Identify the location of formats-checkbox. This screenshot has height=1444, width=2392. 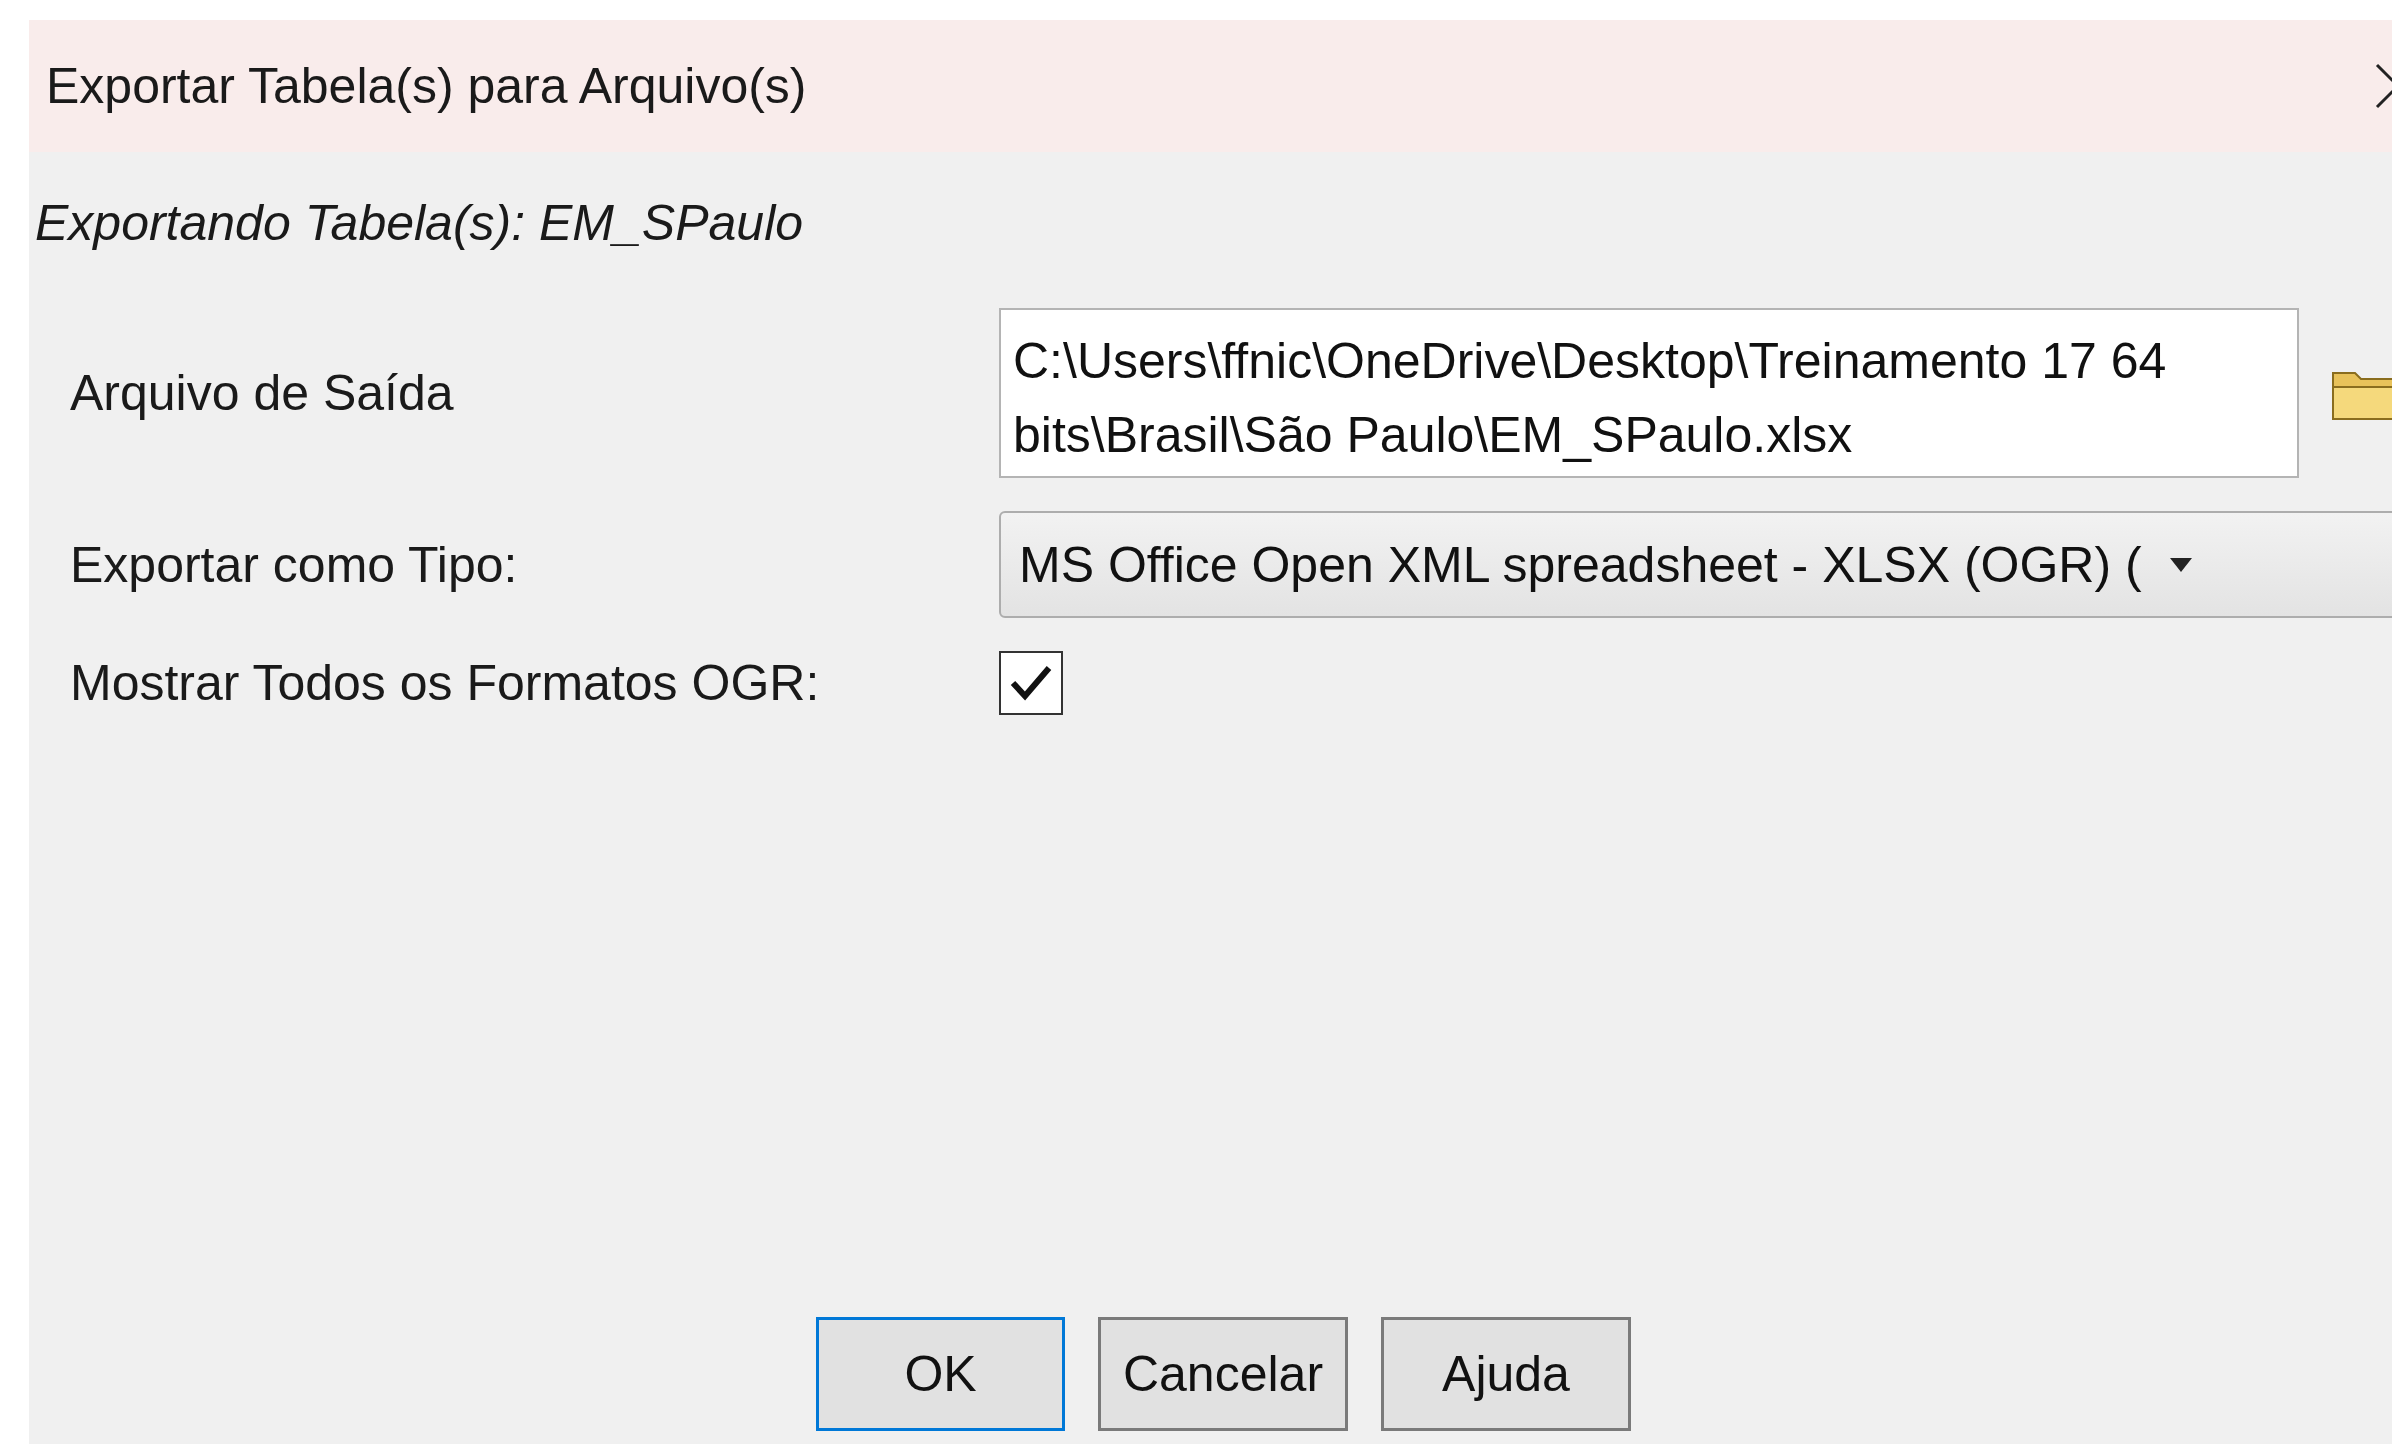
(1031, 683).